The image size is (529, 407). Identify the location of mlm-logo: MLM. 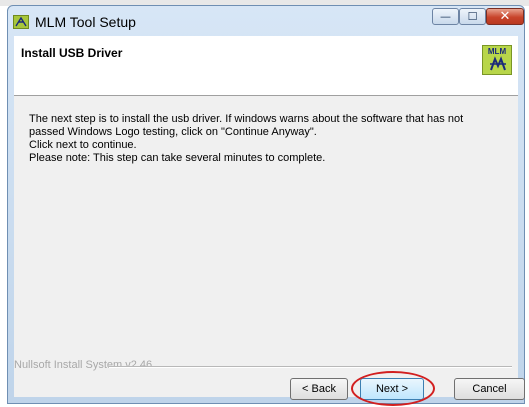
(497, 60).